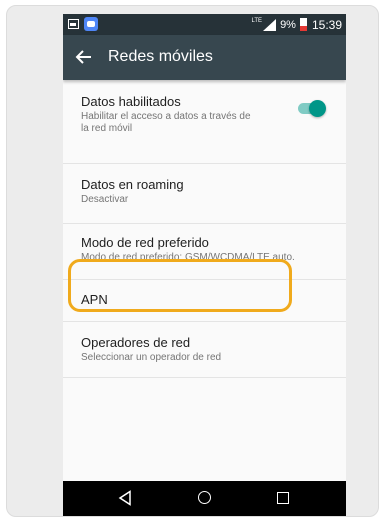  What do you see at coordinates (84, 57) in the screenshot?
I see `arrow-left-icon` at bounding box center [84, 57].